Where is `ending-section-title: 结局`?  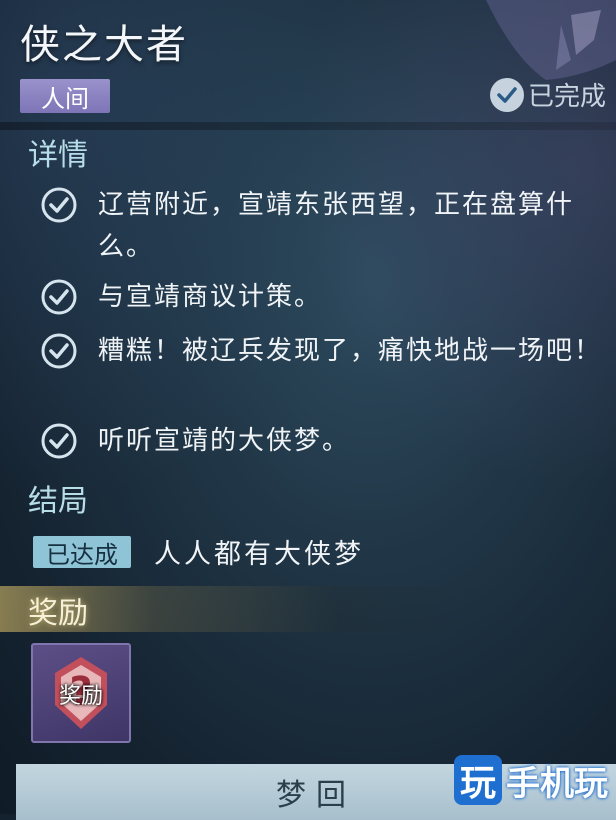
ending-section-title: 结局 is located at coordinates (58, 501).